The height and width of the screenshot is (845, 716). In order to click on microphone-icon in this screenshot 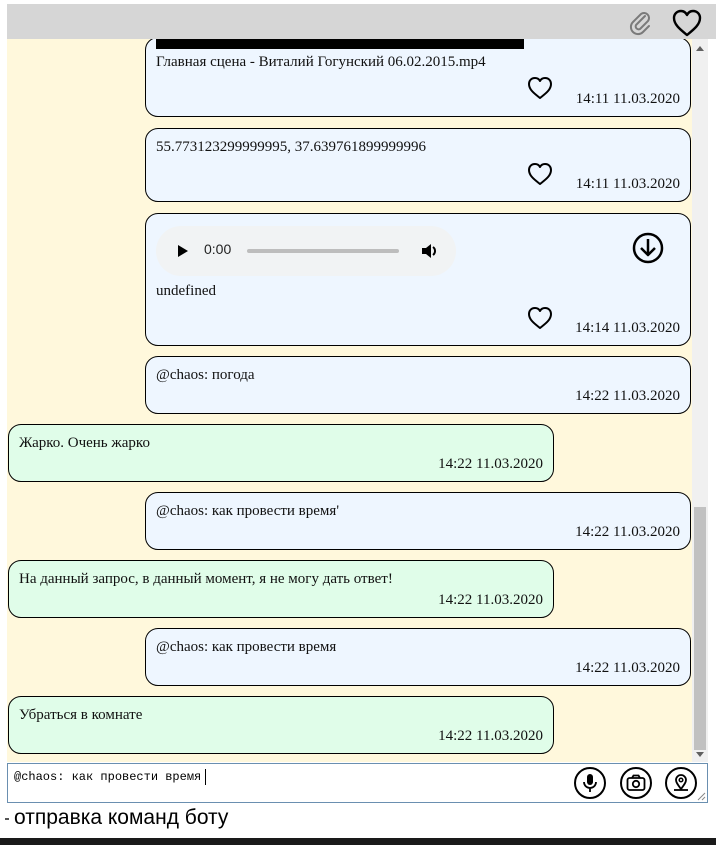, I will do `click(590, 783)`.